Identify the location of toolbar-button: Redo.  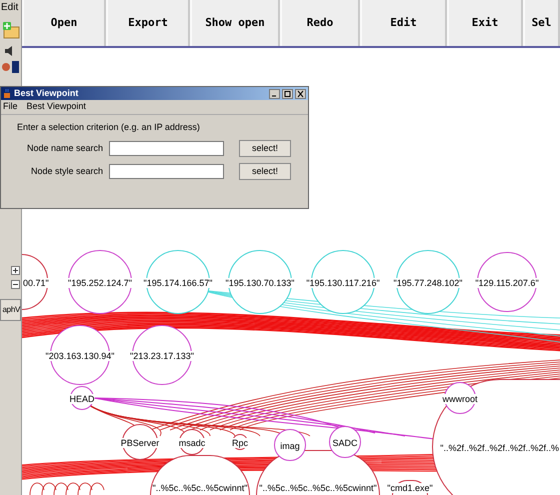
(320, 23).